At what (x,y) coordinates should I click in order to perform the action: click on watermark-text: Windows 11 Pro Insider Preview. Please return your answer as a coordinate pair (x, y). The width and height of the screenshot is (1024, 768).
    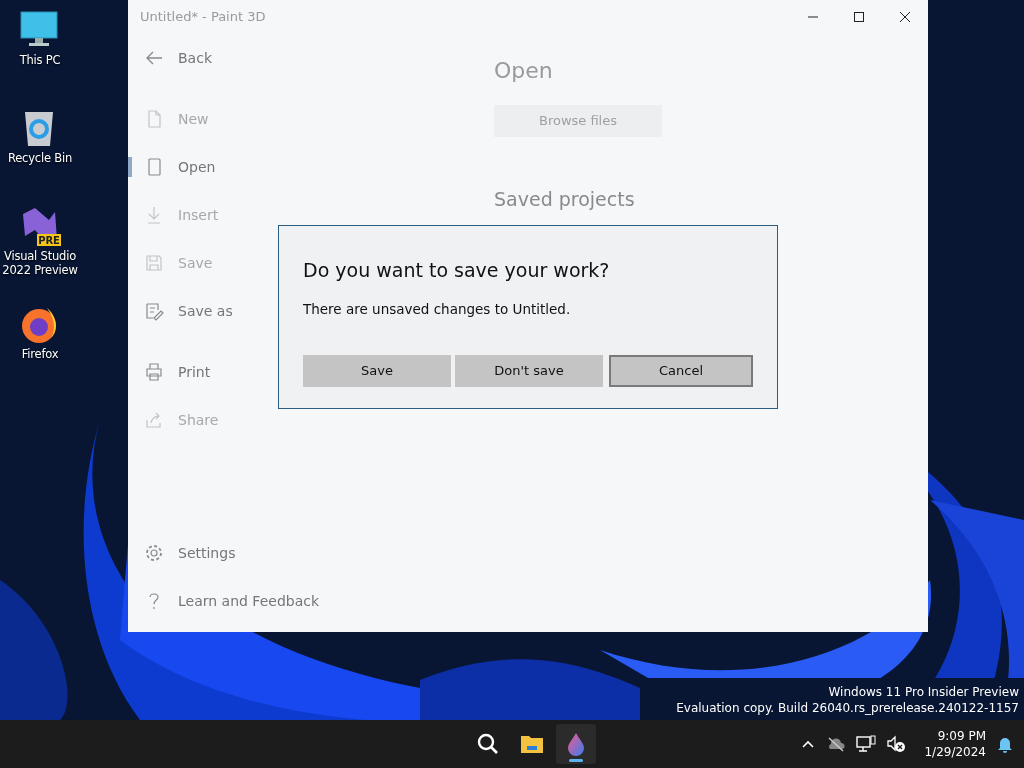
    Looking at the image, I should click on (923, 693).